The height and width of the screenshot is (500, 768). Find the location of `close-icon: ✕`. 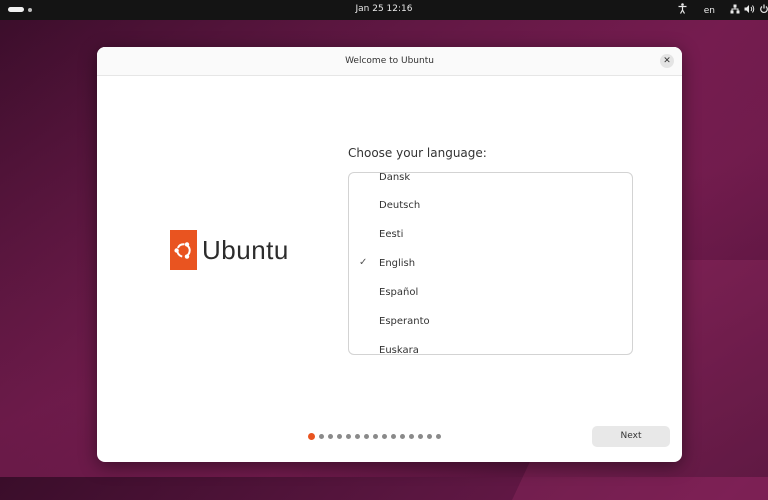

close-icon: ✕ is located at coordinates (667, 61).